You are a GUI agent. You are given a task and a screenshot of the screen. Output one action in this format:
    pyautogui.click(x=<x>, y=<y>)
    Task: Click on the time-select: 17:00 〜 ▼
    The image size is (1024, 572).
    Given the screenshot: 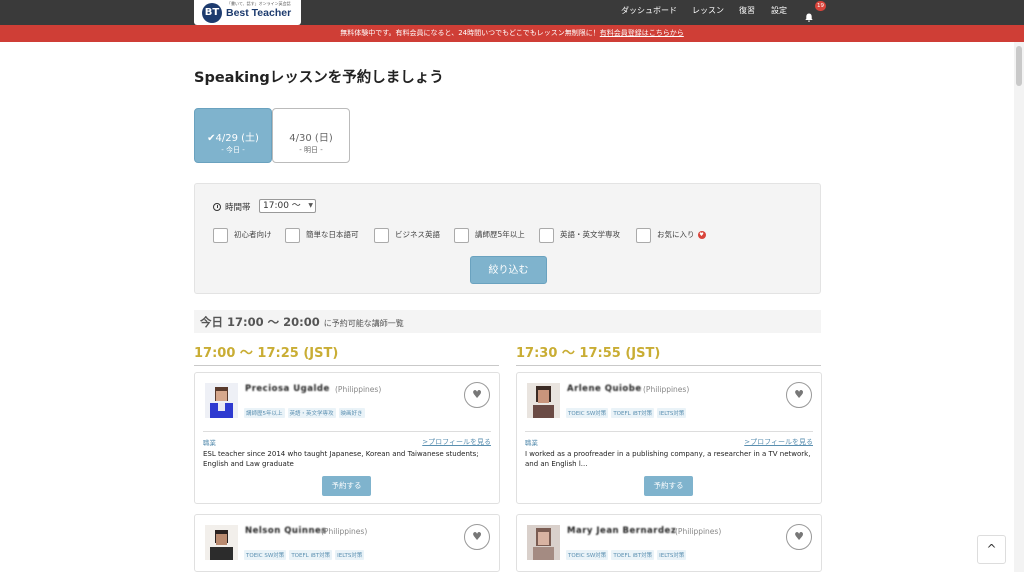 What is the action you would take?
    pyautogui.click(x=287, y=206)
    